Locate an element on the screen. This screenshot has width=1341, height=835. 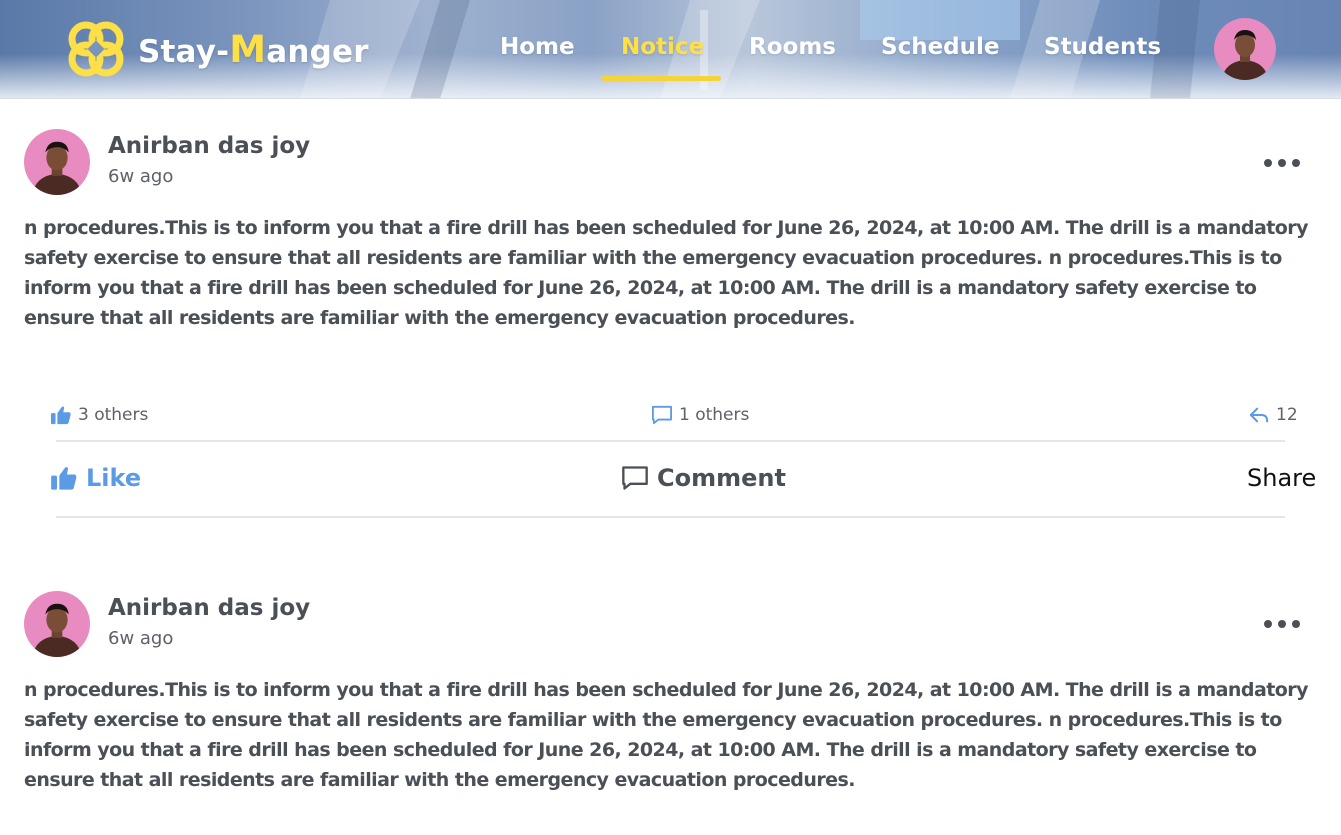
comments-count: 1 others is located at coordinates (700, 415).